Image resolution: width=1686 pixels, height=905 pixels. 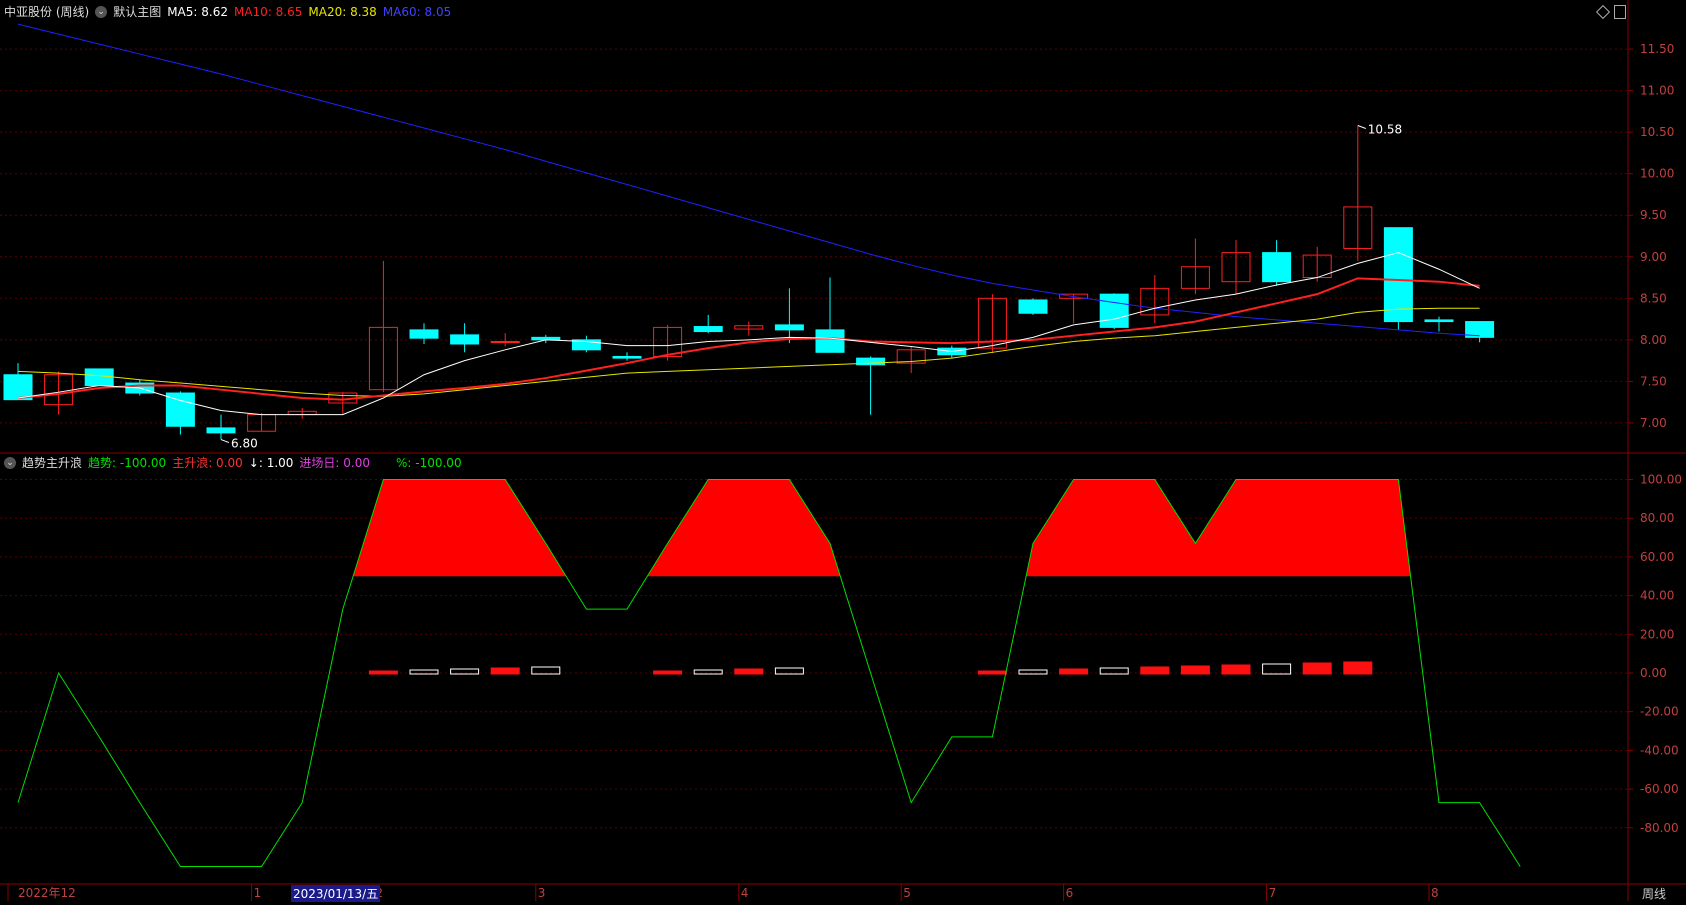 What do you see at coordinates (1659, 828) in the screenshot?
I see `indicator-tick-label: -80.00` at bounding box center [1659, 828].